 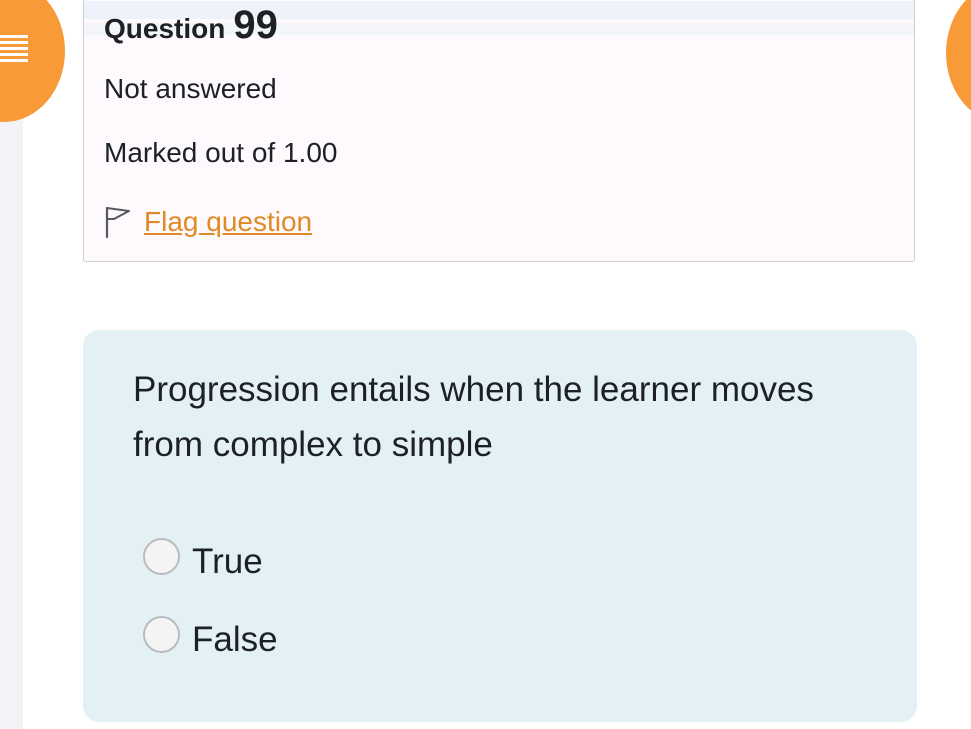 I want to click on flag-outline-icon, so click(x=117, y=222).